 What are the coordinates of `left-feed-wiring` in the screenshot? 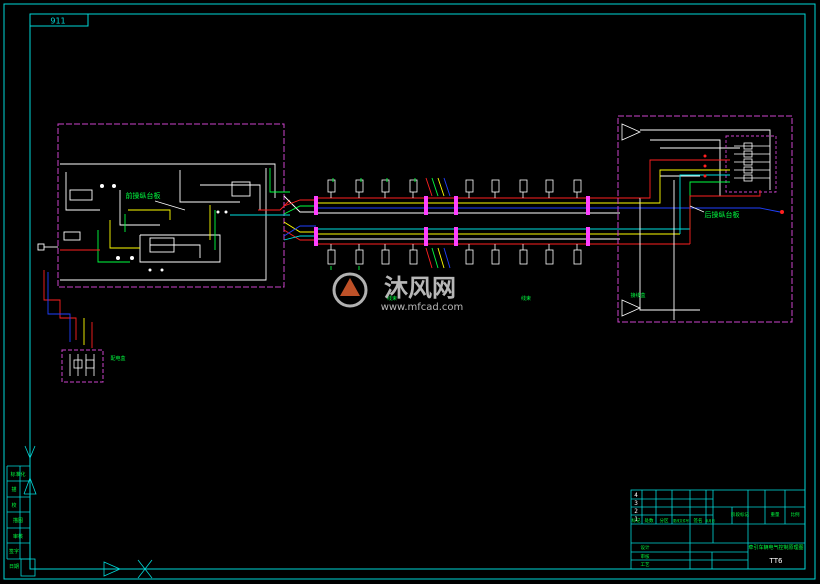 It's located at (65, 295).